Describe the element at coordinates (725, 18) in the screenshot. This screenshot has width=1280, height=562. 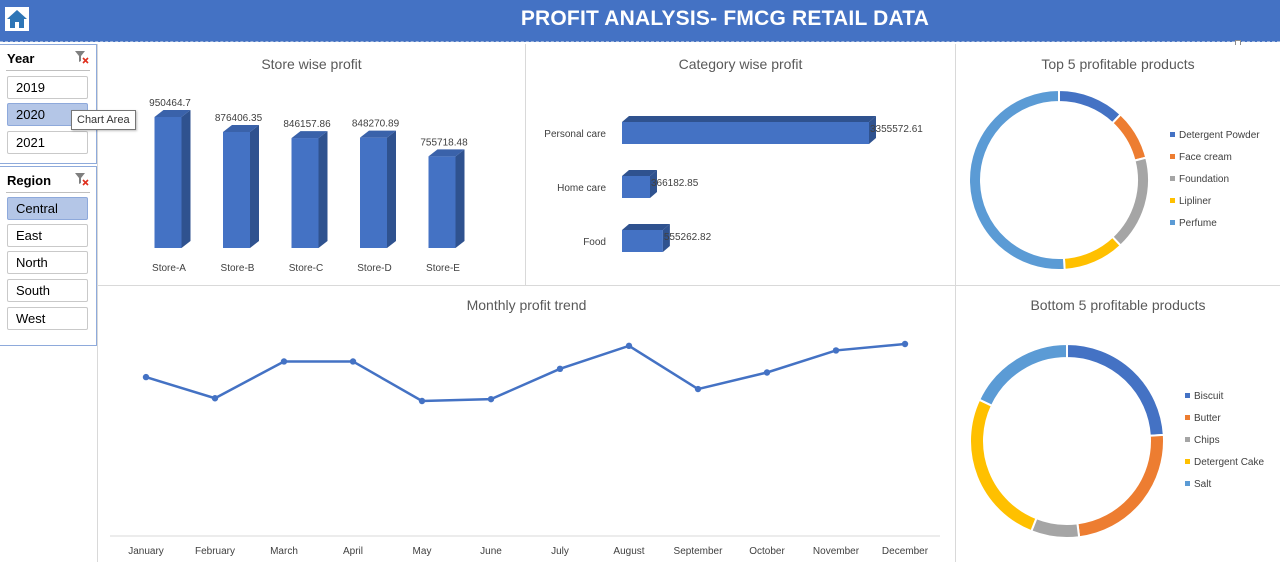
I see `page-title: PROFIT ANALYSIS- FMCG RETAIL DATA` at that location.